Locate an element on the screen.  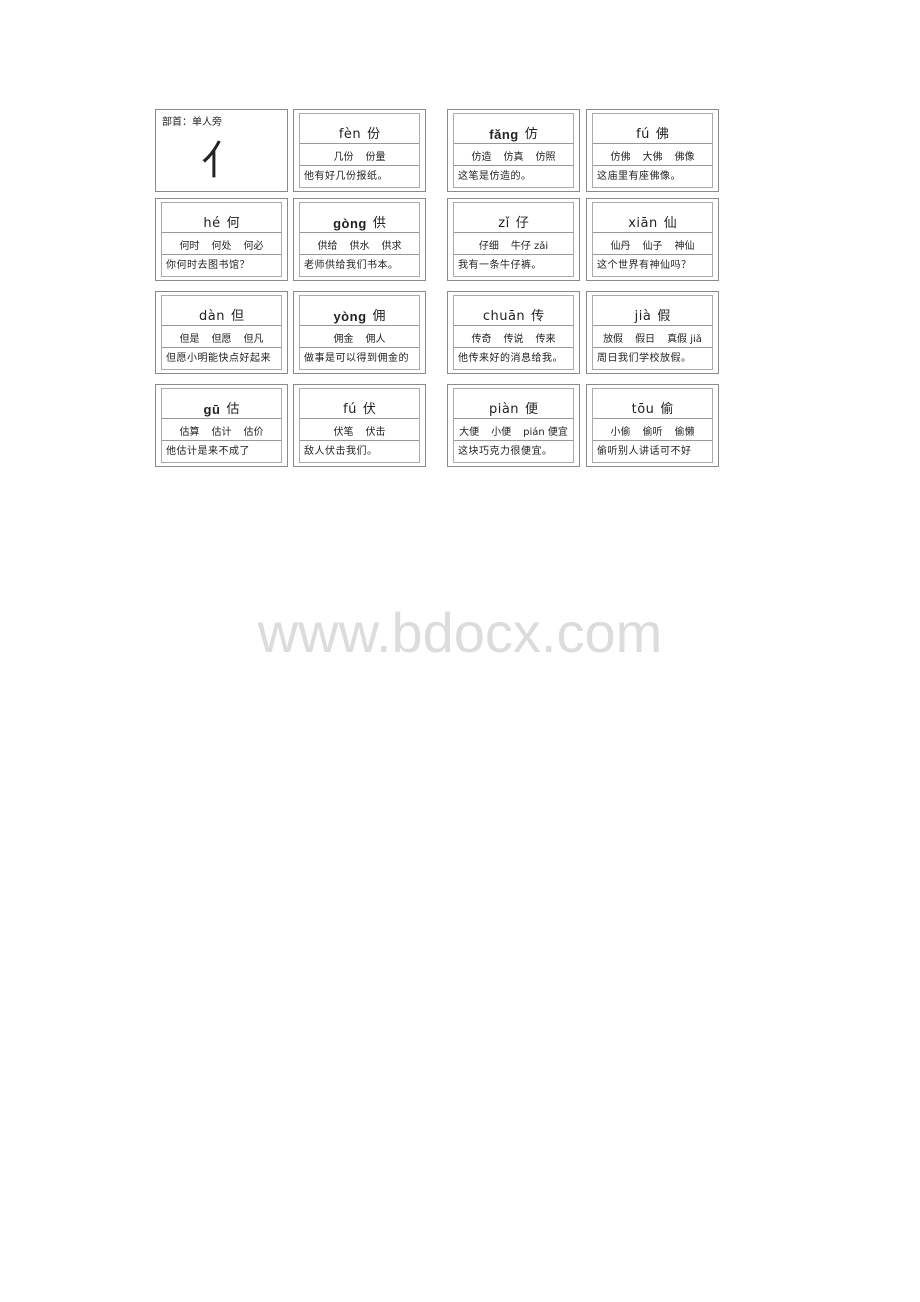
card-inner: fú 伏 伏笔 伏击 敌人伏击我们。 is located at coordinates (359, 425).